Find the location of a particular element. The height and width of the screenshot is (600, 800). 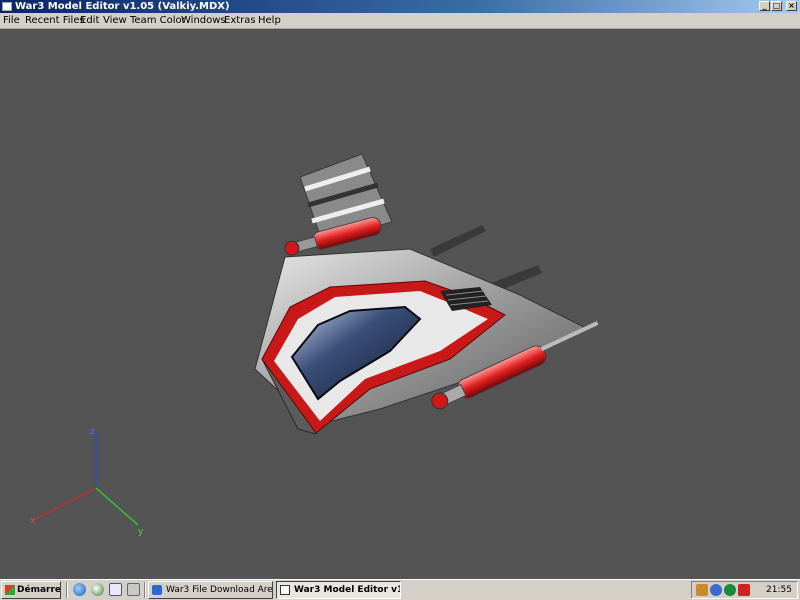

media-player-icon is located at coordinates (97, 589).